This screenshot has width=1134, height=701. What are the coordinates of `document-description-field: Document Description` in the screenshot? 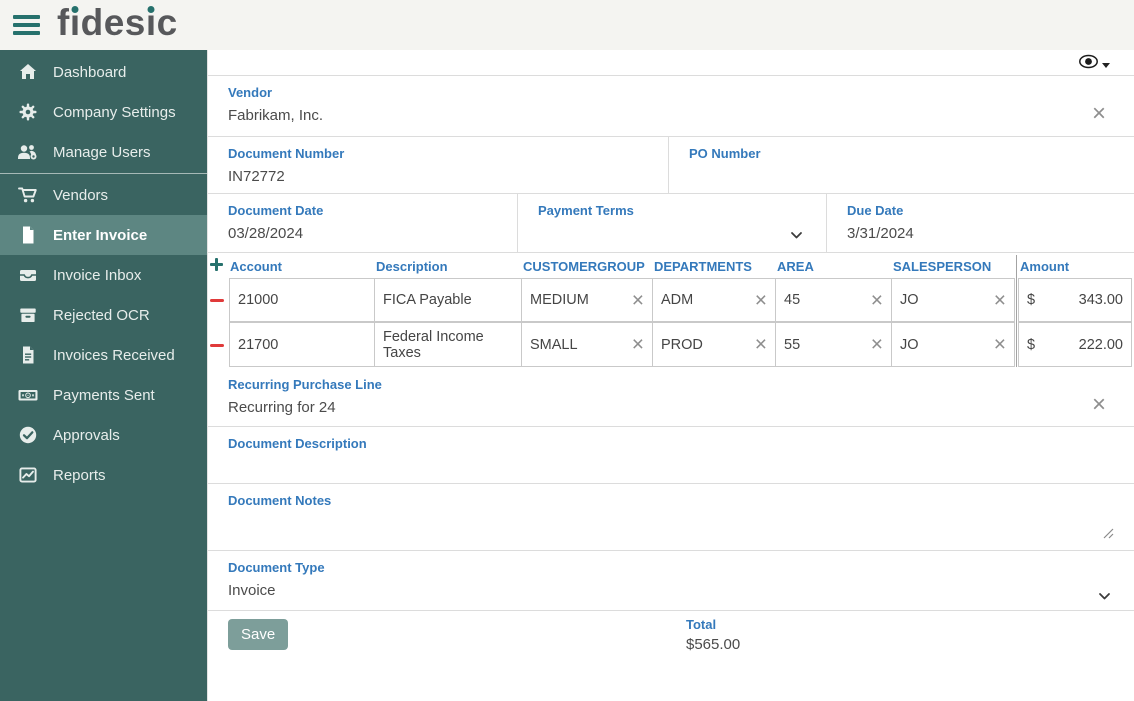 It's located at (671, 455).